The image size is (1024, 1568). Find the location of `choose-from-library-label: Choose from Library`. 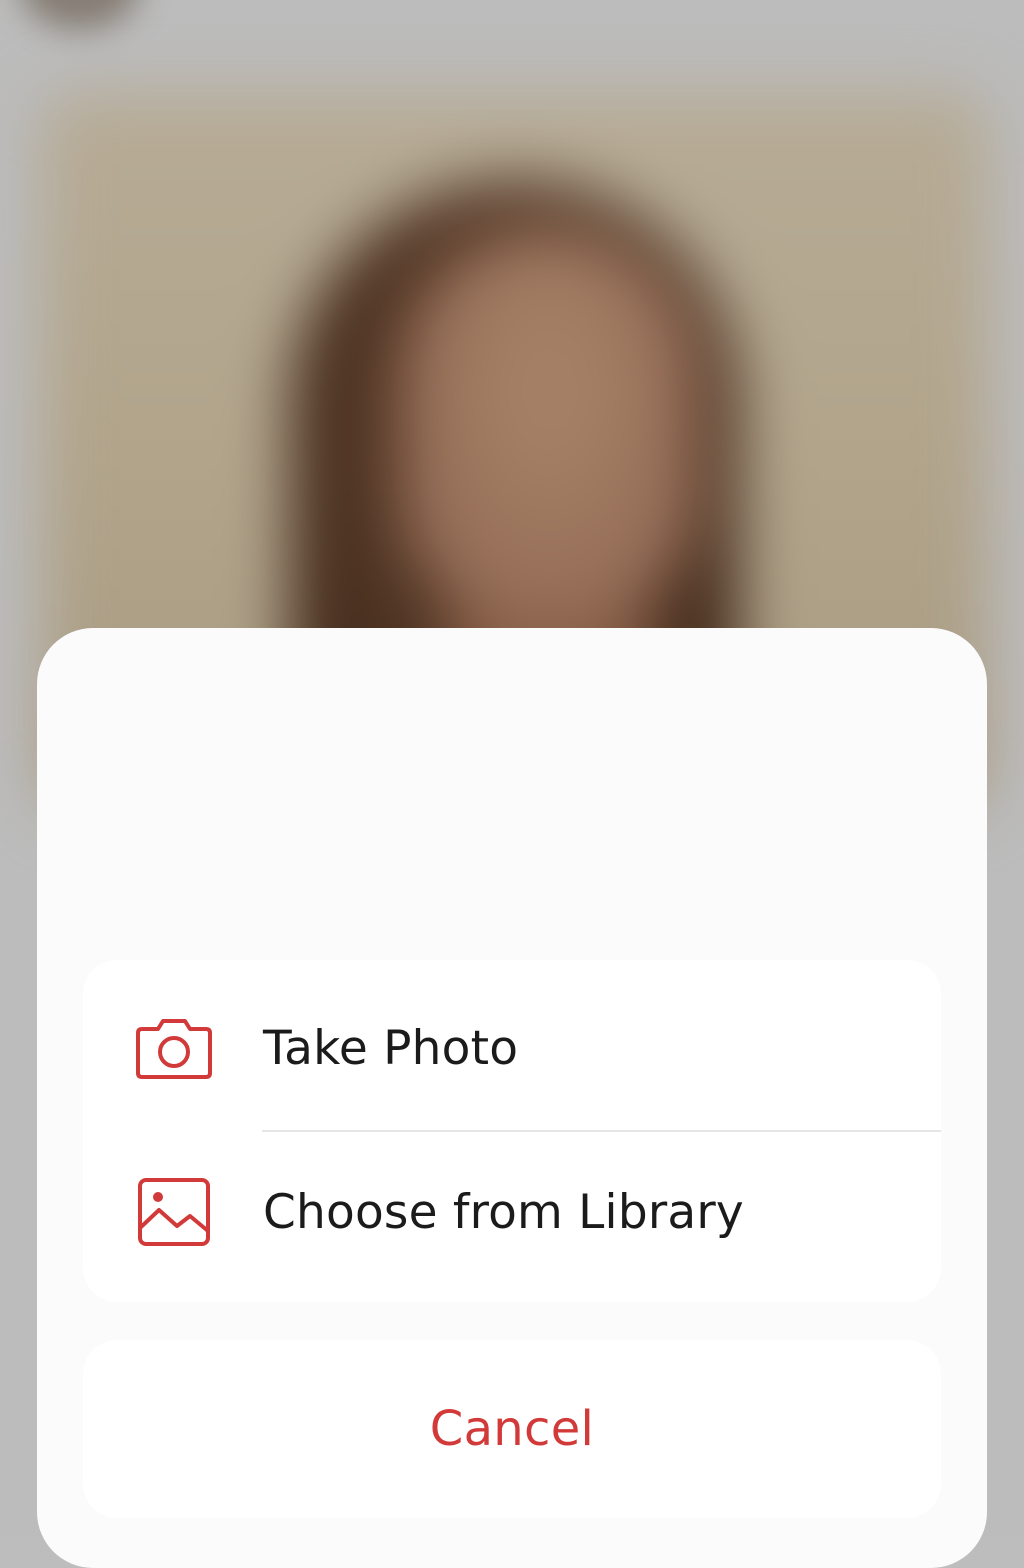

choose-from-library-label: Choose from Library is located at coordinates (503, 1212).